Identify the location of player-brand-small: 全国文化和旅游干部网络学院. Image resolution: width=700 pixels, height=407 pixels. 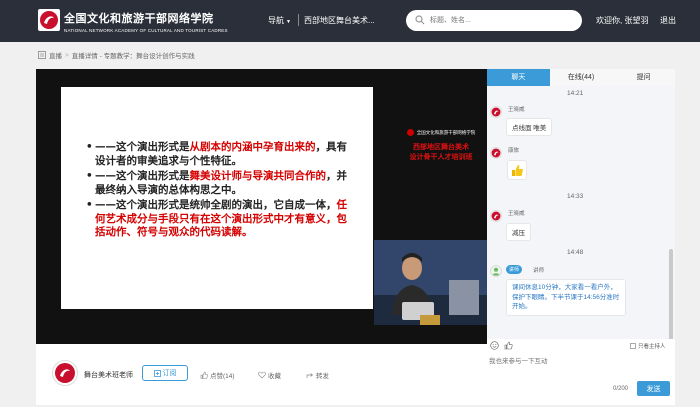
(441, 132).